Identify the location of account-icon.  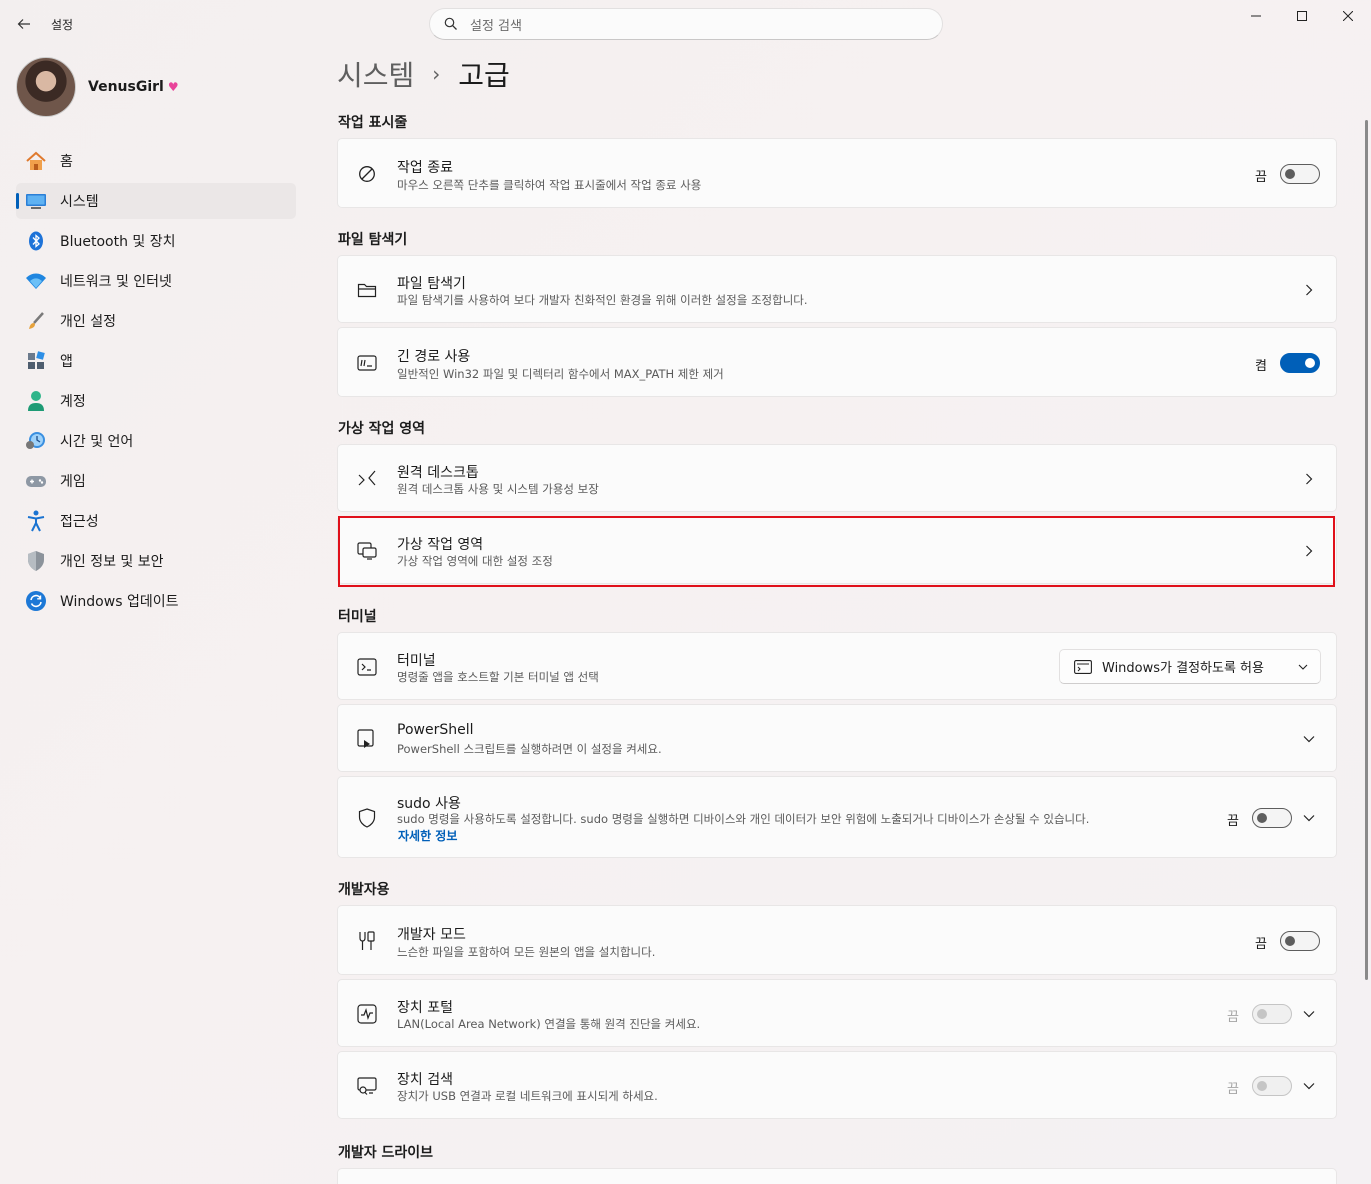
(36, 401).